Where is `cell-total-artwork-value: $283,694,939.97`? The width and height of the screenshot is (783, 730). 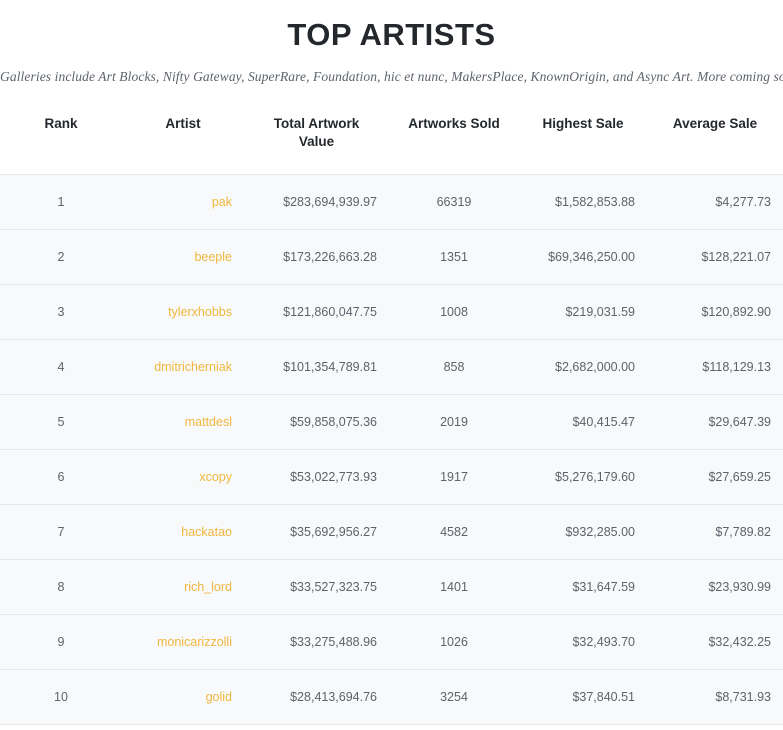
cell-total-artwork-value: $283,694,939.97 is located at coordinates (330, 201).